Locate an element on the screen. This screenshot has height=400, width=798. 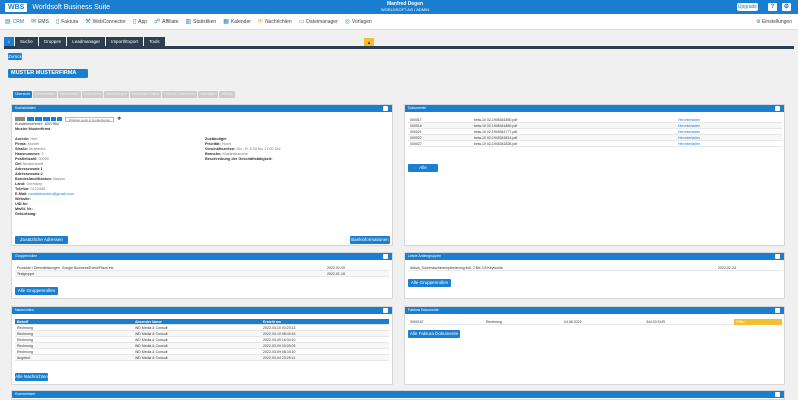
tab-import-export: Import/Export is located at coordinates (125, 41).